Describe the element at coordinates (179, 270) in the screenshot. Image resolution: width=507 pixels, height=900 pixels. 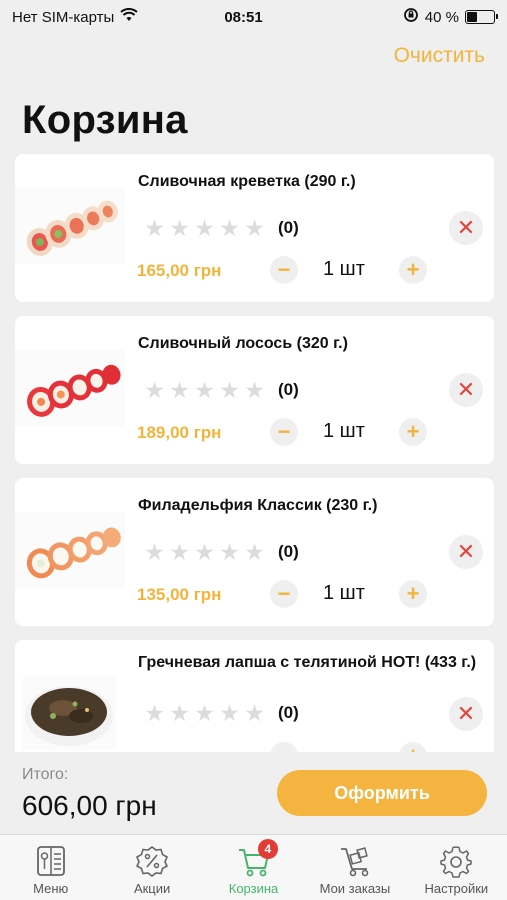
I see `product-price: 165,00 грн` at that location.